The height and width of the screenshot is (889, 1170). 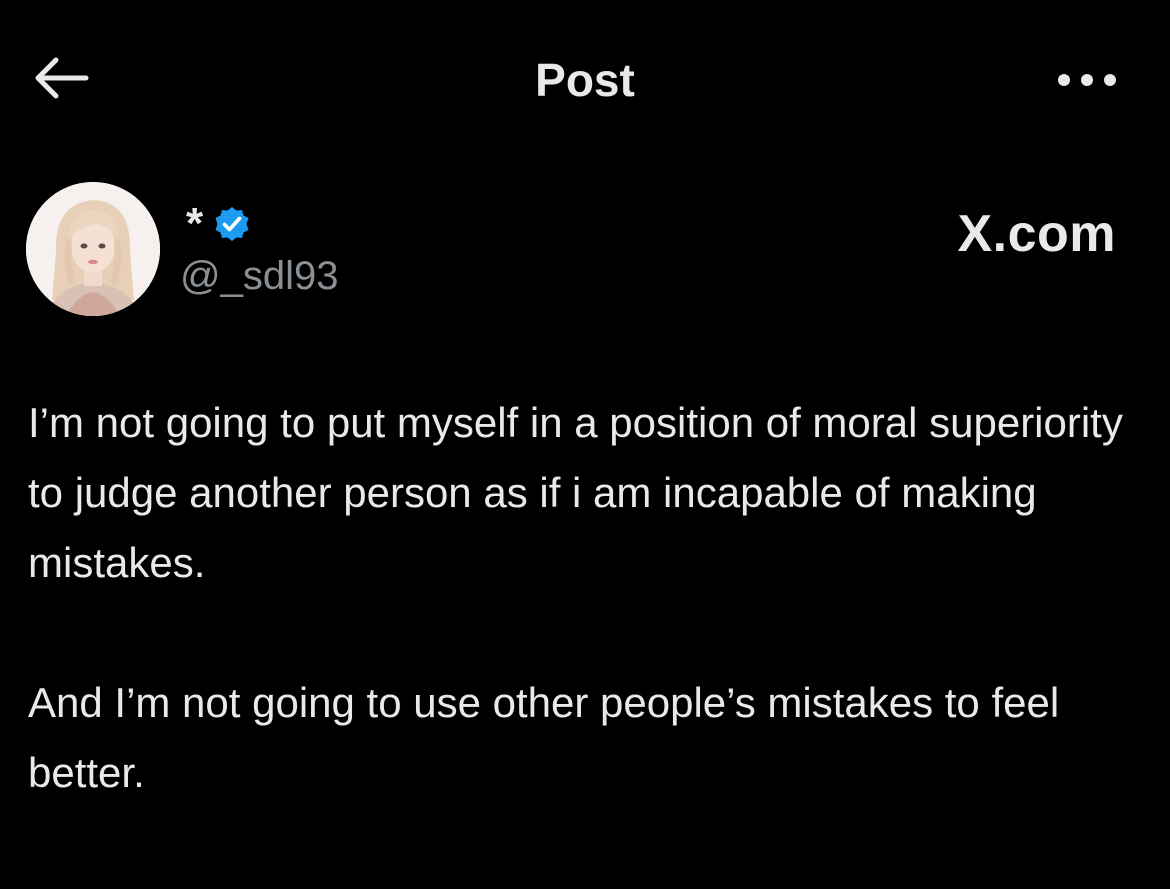 I want to click on display-name-row: *, so click(x=218, y=224).